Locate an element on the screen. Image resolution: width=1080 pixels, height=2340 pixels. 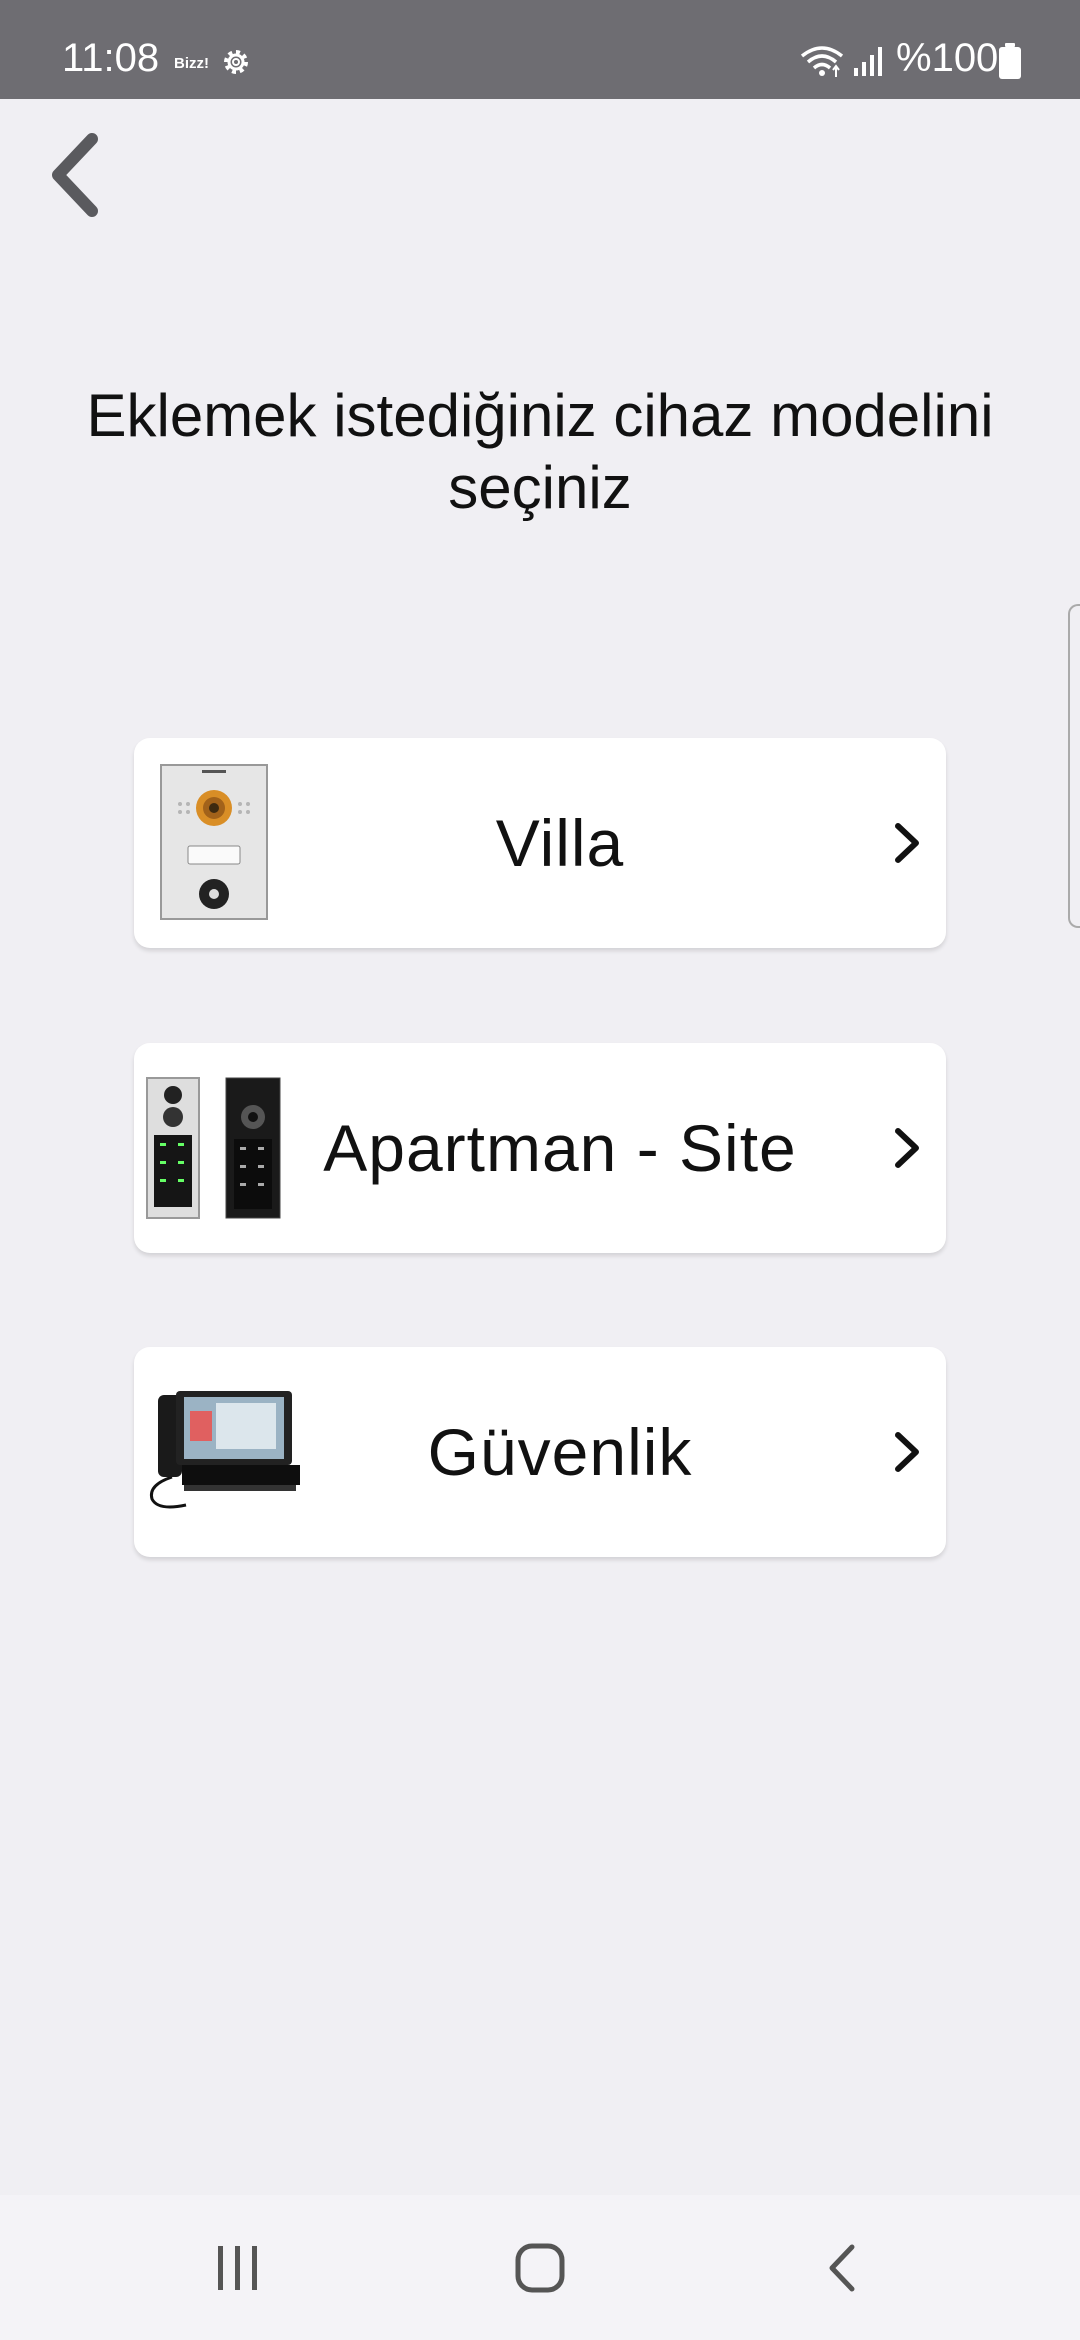
battery-percentage: %100 is located at coordinates (947, 58).